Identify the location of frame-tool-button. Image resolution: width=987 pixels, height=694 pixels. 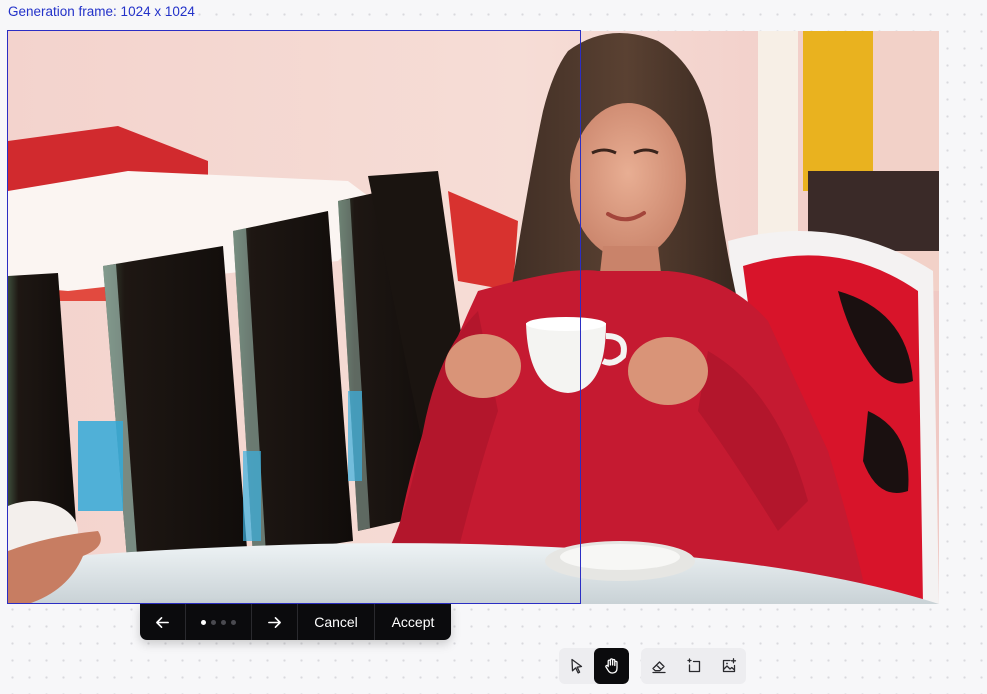
(693, 666).